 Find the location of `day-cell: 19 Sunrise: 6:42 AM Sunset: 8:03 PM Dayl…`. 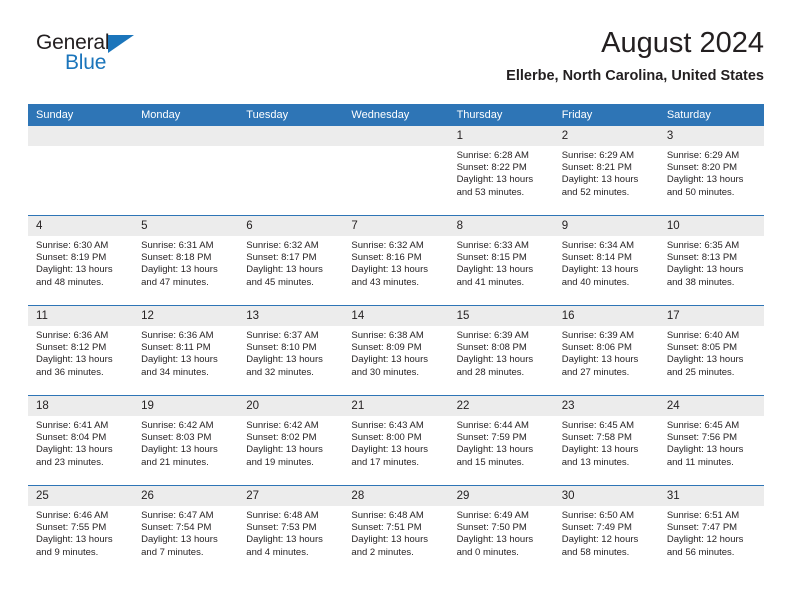

day-cell: 19 Sunrise: 6:42 AM Sunset: 8:03 PM Dayl… is located at coordinates (186, 440).